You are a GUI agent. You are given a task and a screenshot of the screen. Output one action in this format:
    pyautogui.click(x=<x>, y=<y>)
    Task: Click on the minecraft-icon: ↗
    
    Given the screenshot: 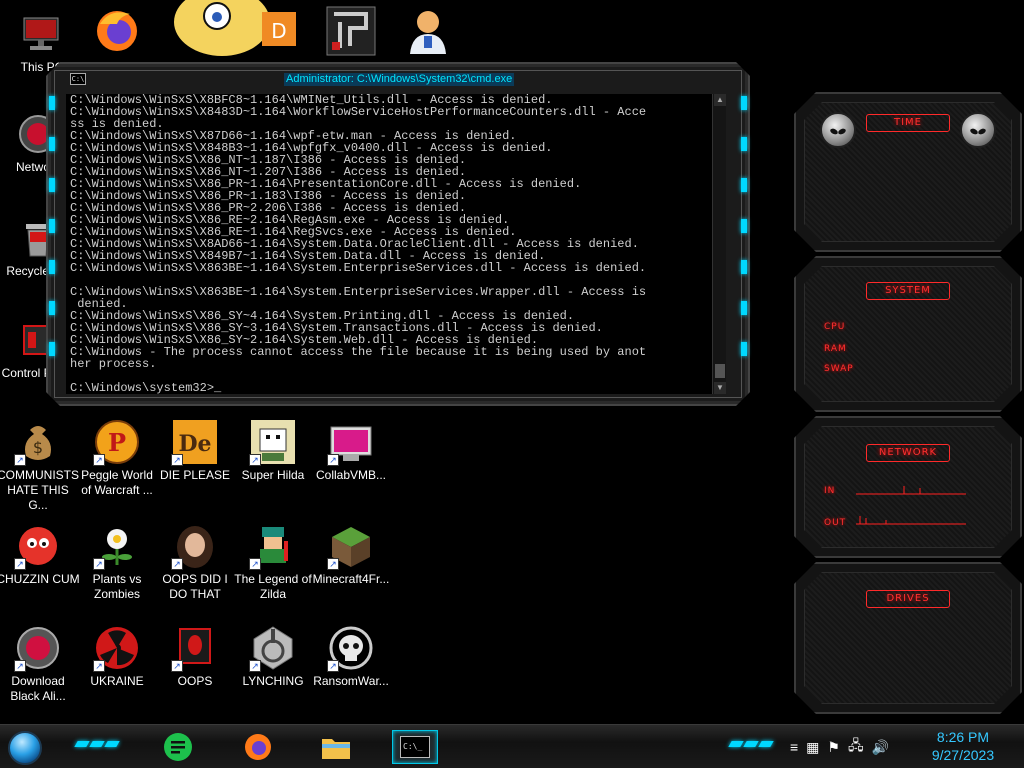 What is the action you would take?
    pyautogui.click(x=351, y=546)
    